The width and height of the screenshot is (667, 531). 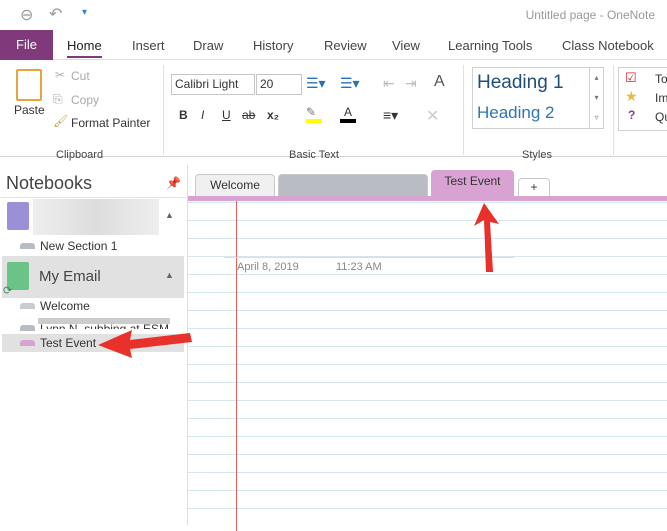 I want to click on arrow-left-icon, so click(x=145, y=344).